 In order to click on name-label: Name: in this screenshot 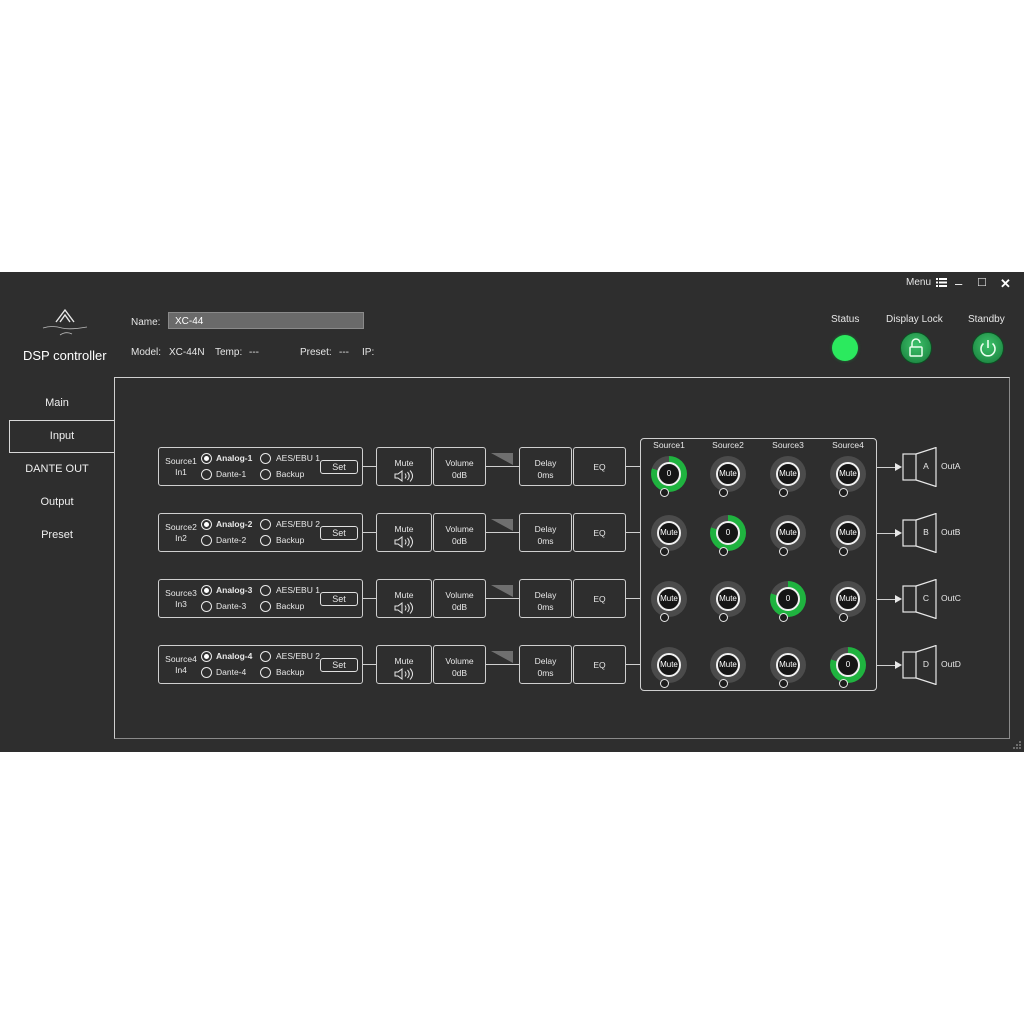, I will do `click(146, 322)`.